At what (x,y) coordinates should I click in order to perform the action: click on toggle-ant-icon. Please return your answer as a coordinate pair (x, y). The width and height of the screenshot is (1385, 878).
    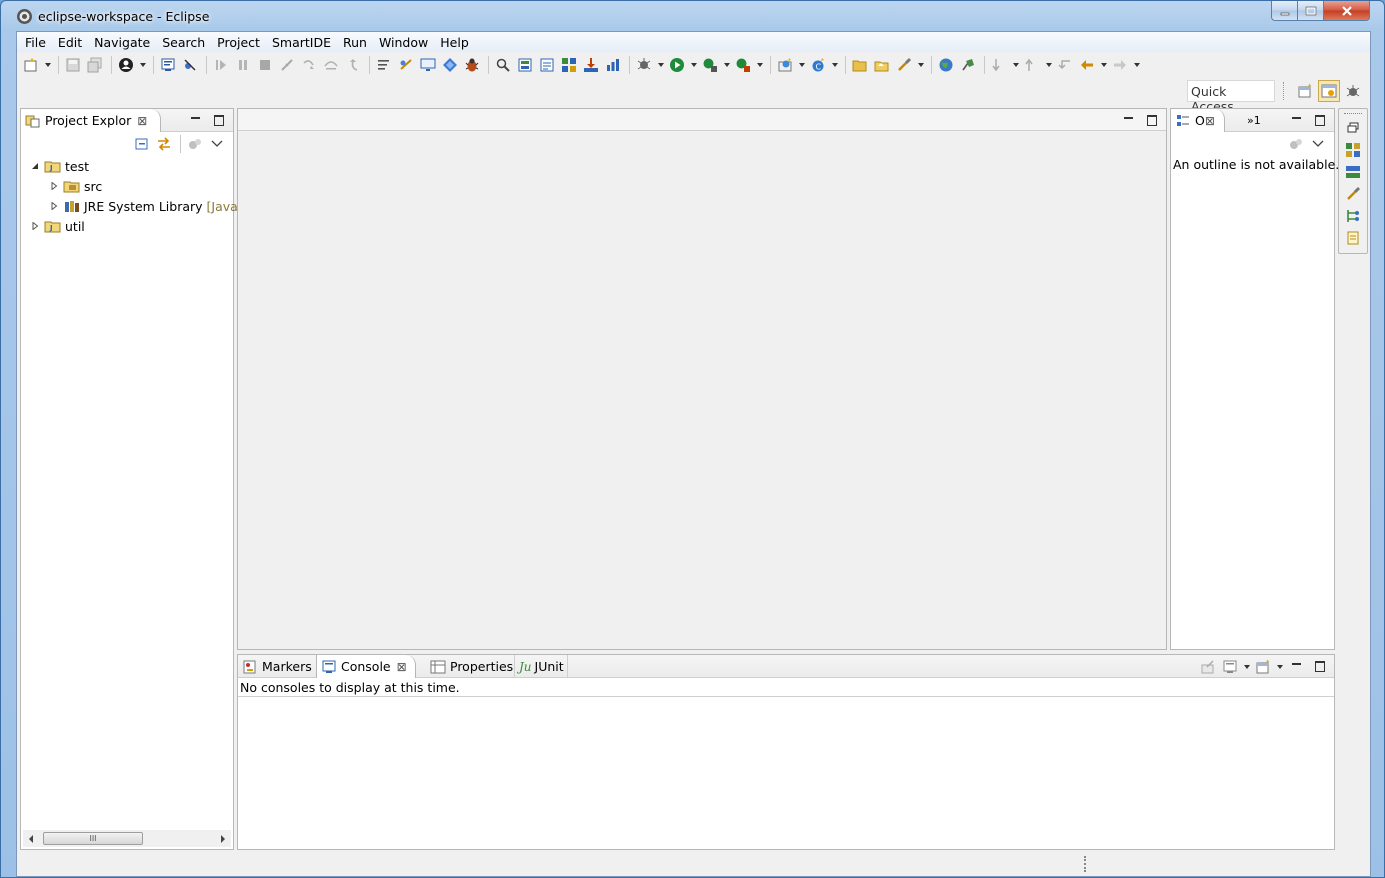
    Looking at the image, I should click on (569, 65).